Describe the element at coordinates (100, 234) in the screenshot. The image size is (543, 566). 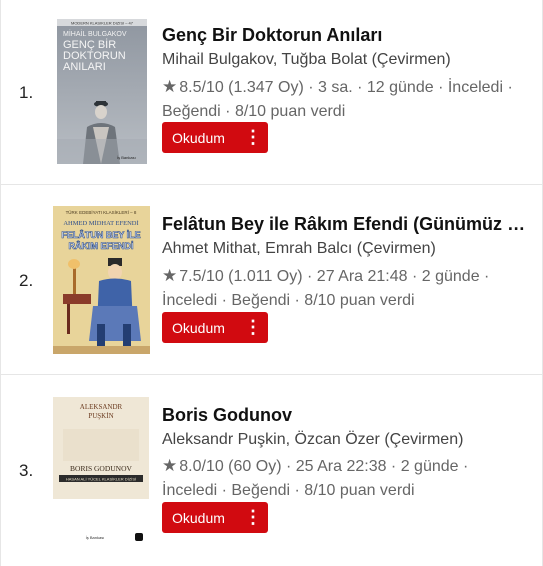
I see `cover-title-line: FELÂTUN BEY İLE` at that location.